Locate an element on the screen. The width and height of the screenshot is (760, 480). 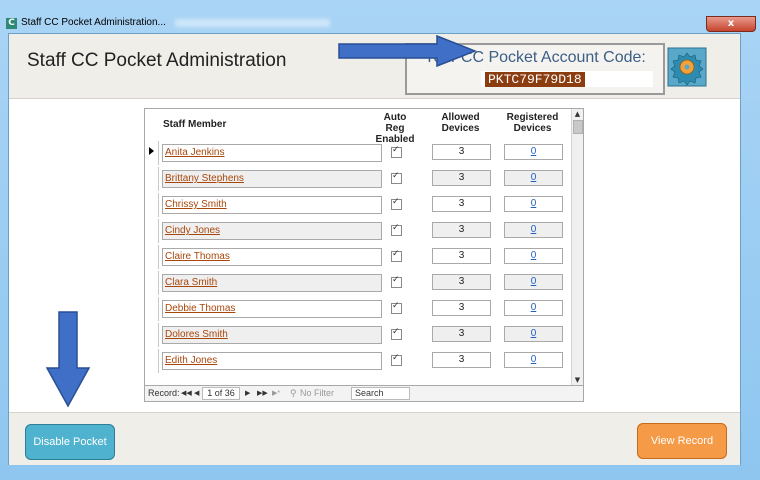
gear-icon is located at coordinates (687, 67).